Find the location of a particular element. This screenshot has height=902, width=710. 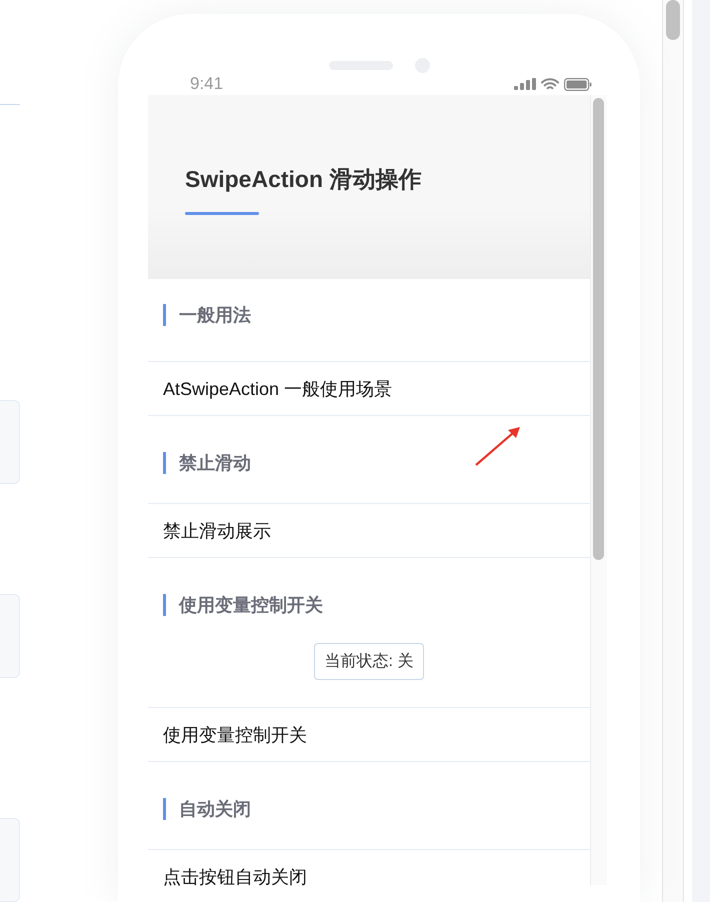

battery-icon is located at coordinates (578, 84).